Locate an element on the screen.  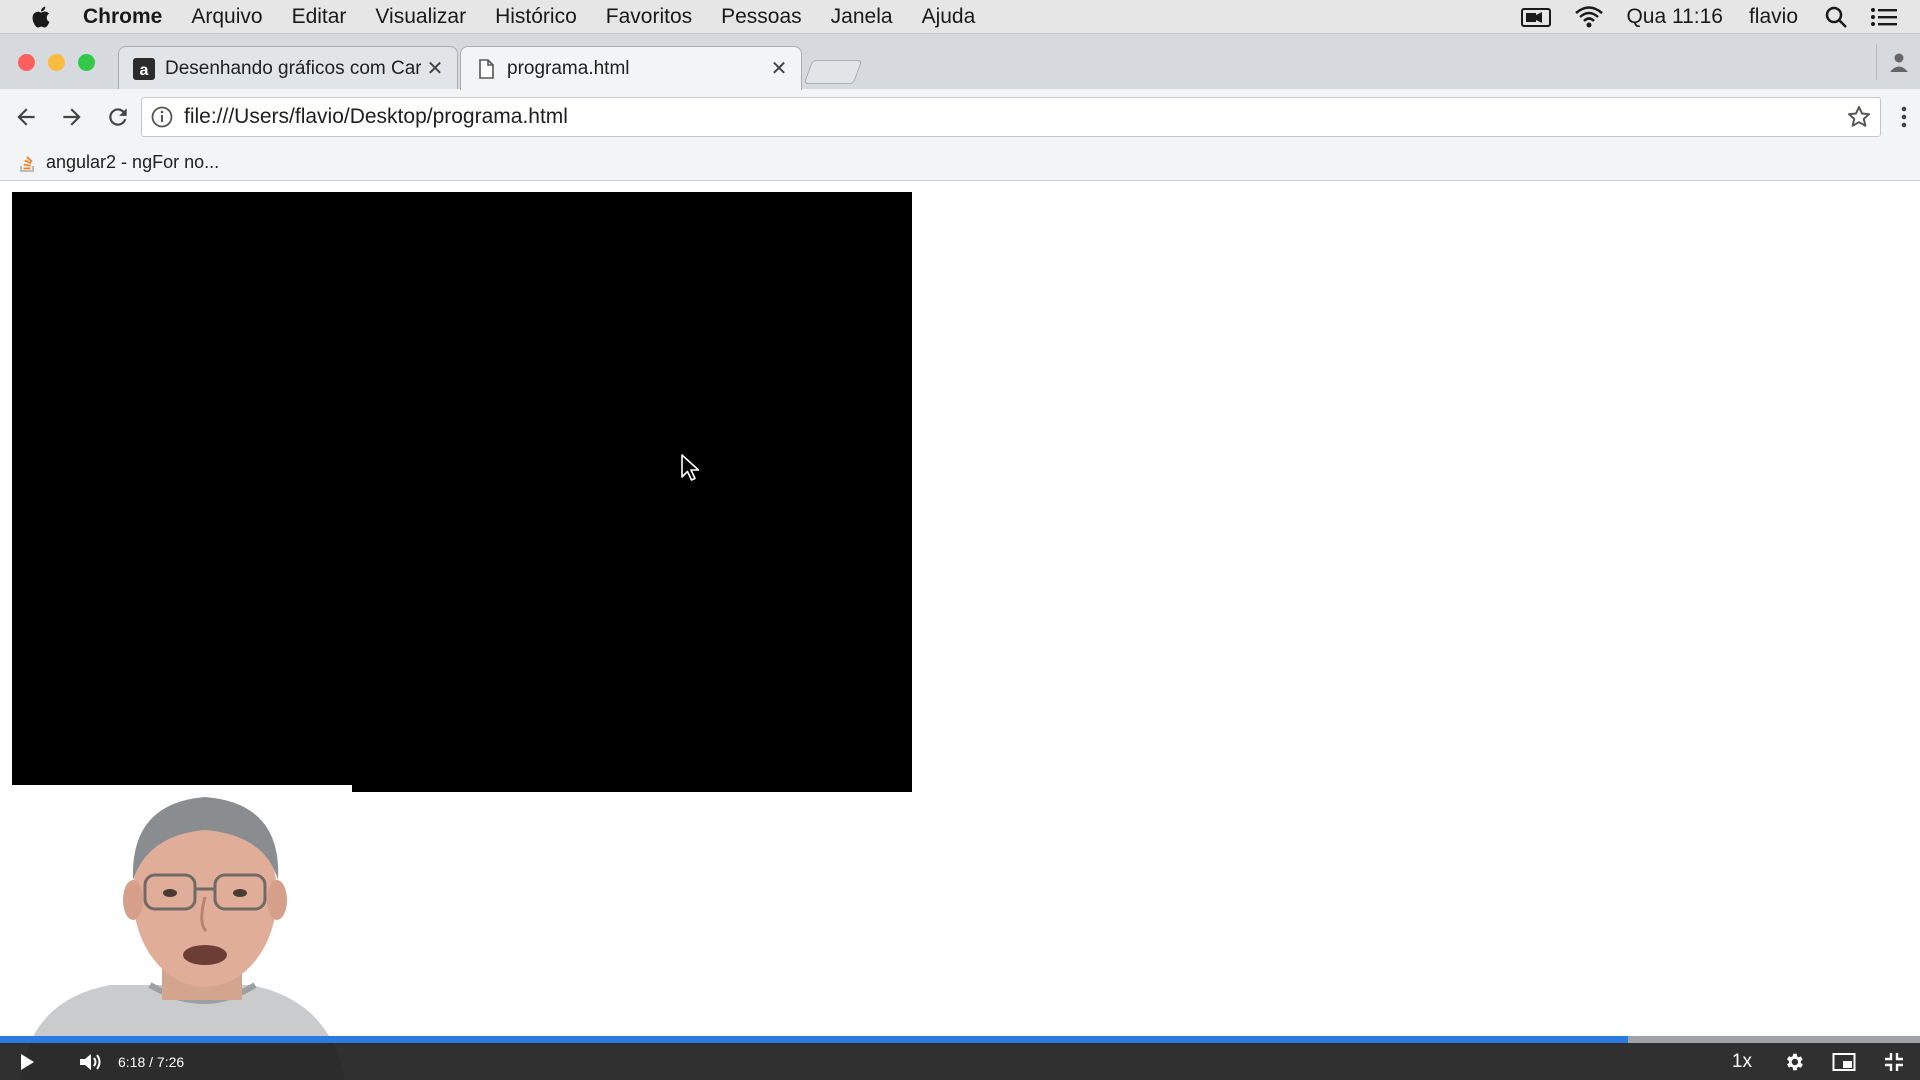
reload-button is located at coordinates (118, 117).